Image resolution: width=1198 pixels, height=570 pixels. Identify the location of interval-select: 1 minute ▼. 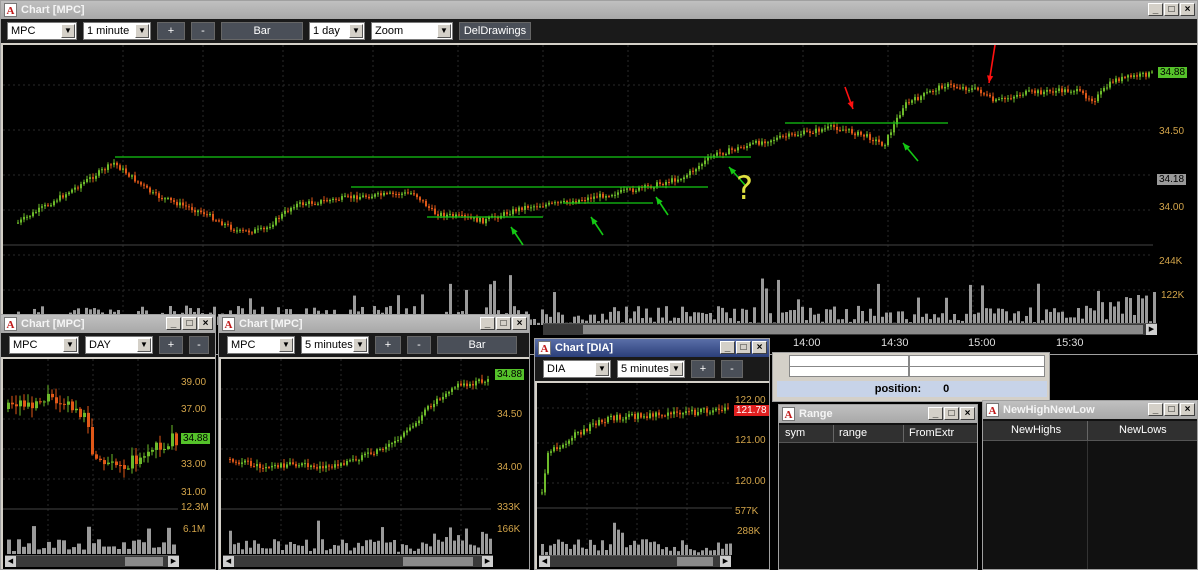
(117, 31).